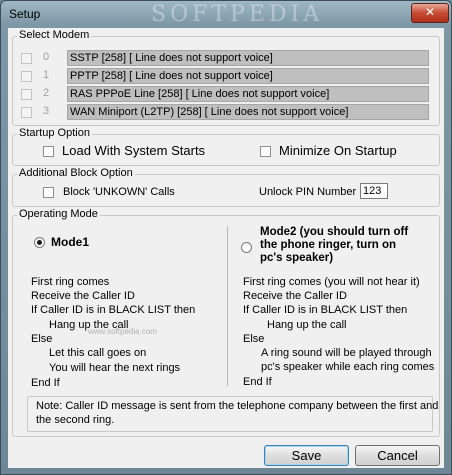  What do you see at coordinates (42, 339) in the screenshot?
I see `mode1-step: Else` at bounding box center [42, 339].